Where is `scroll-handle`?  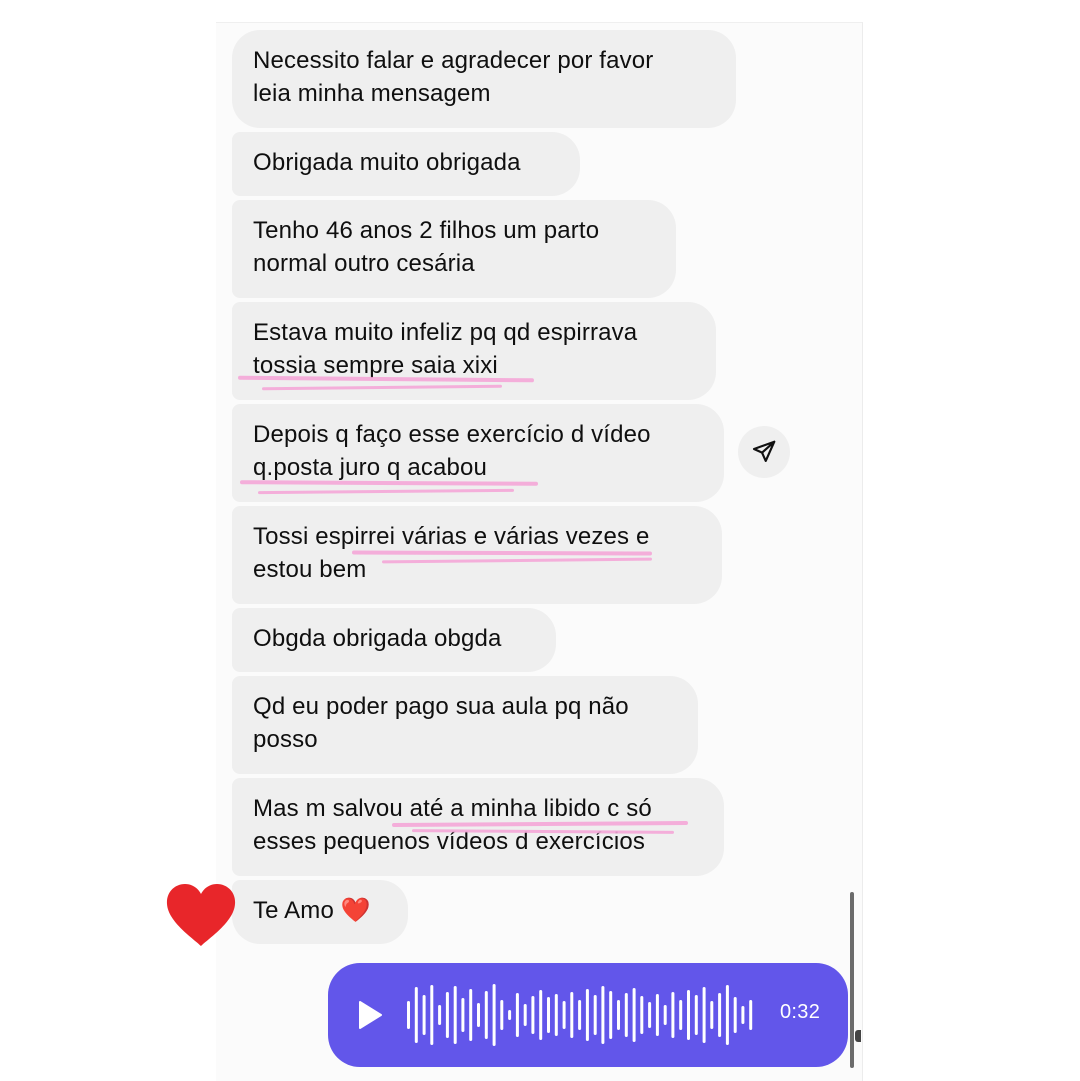 scroll-handle is located at coordinates (858, 1036).